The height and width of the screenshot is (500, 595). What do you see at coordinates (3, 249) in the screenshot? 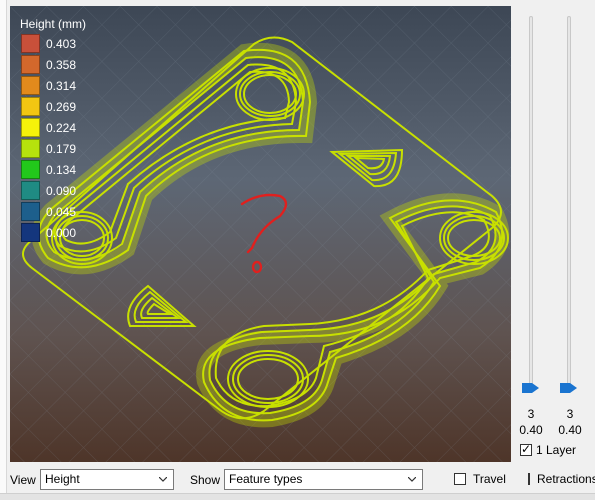
I see `window-left-edge` at bounding box center [3, 249].